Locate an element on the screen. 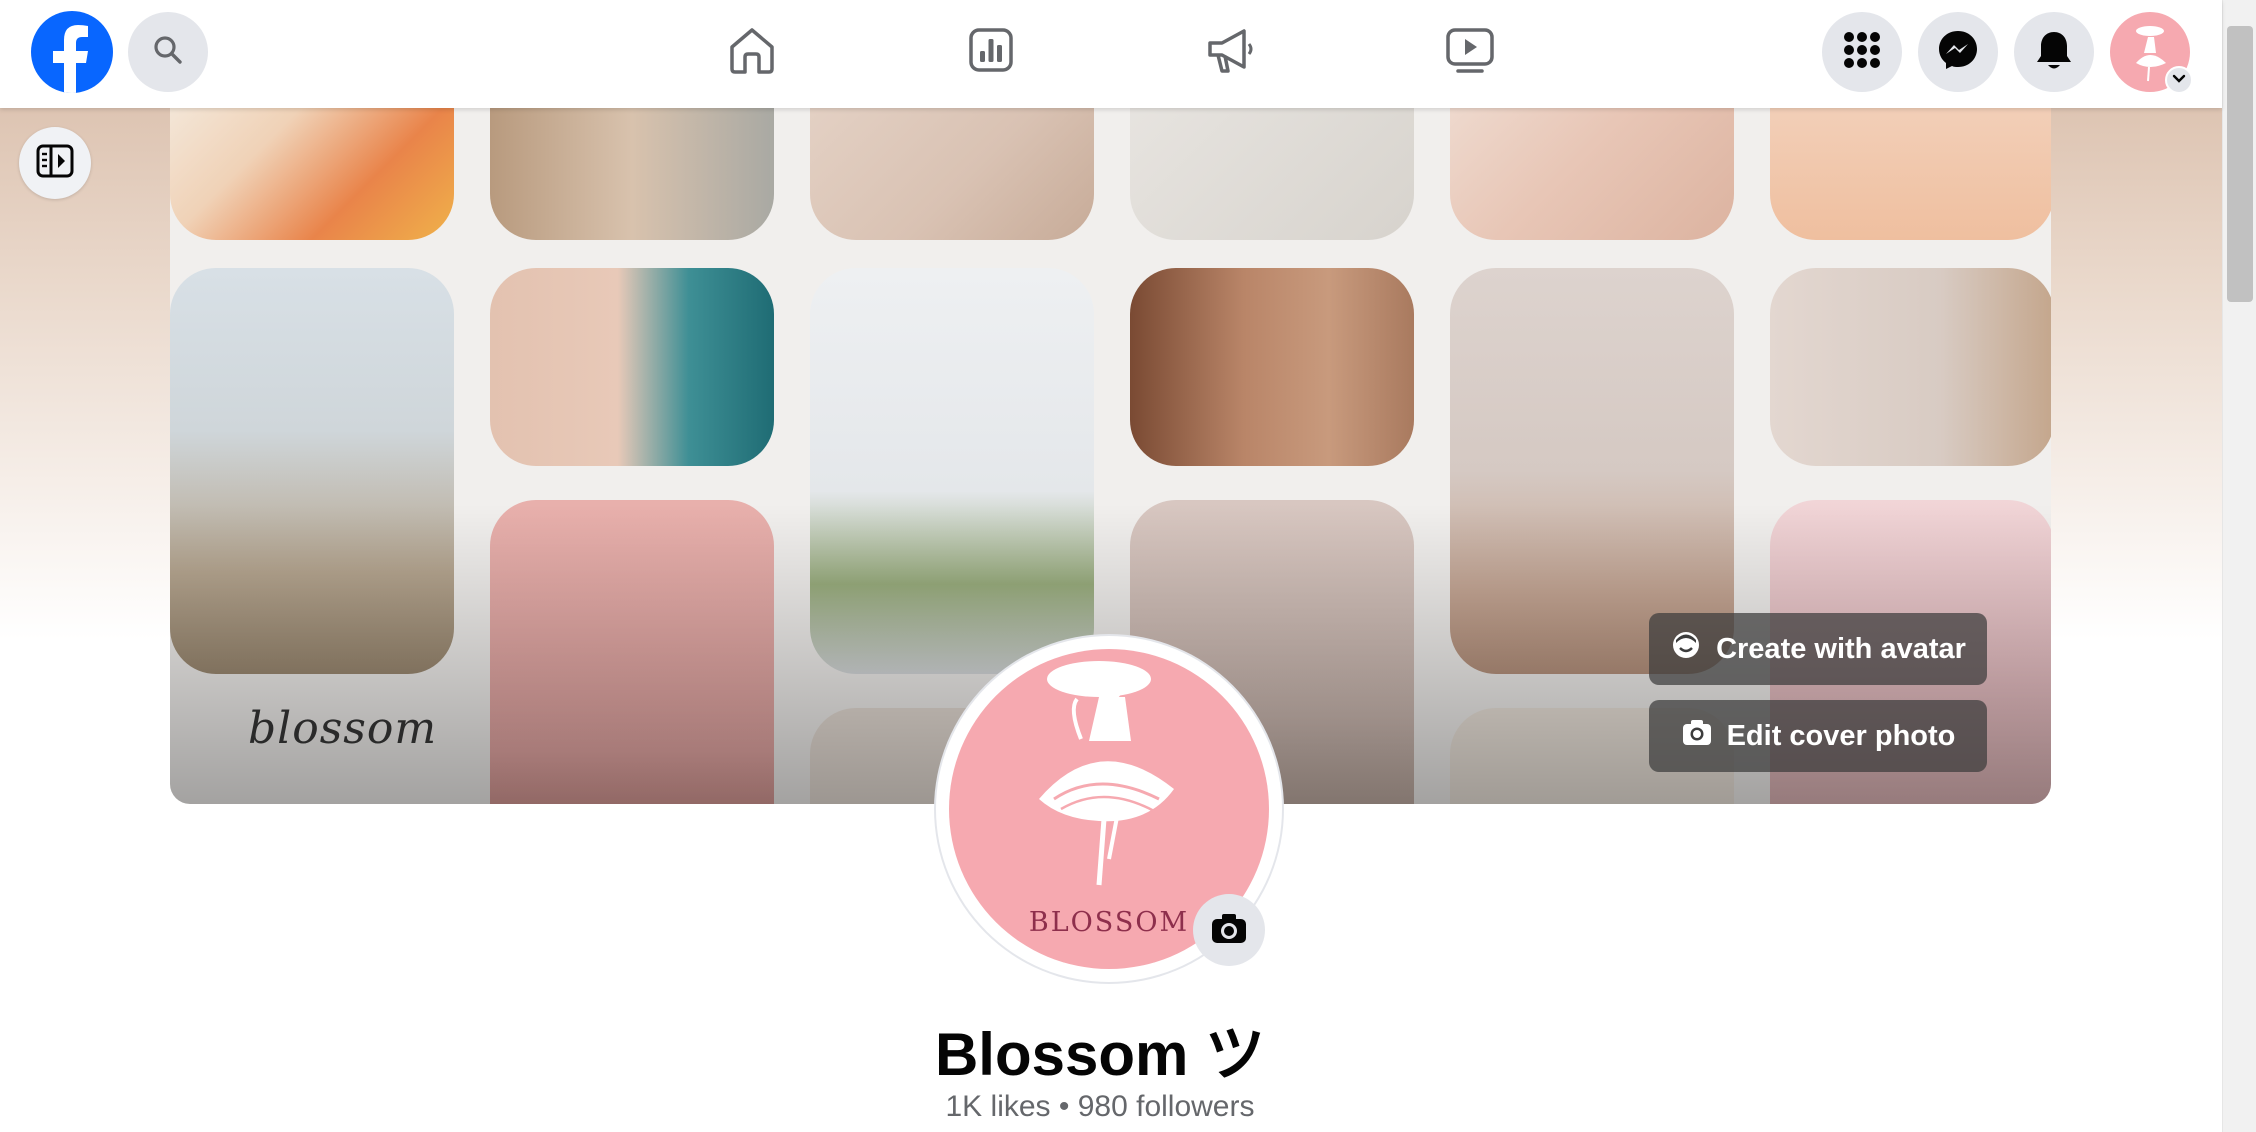 This screenshot has height=1132, width=2256. page-scrollbar is located at coordinates (2239, 566).